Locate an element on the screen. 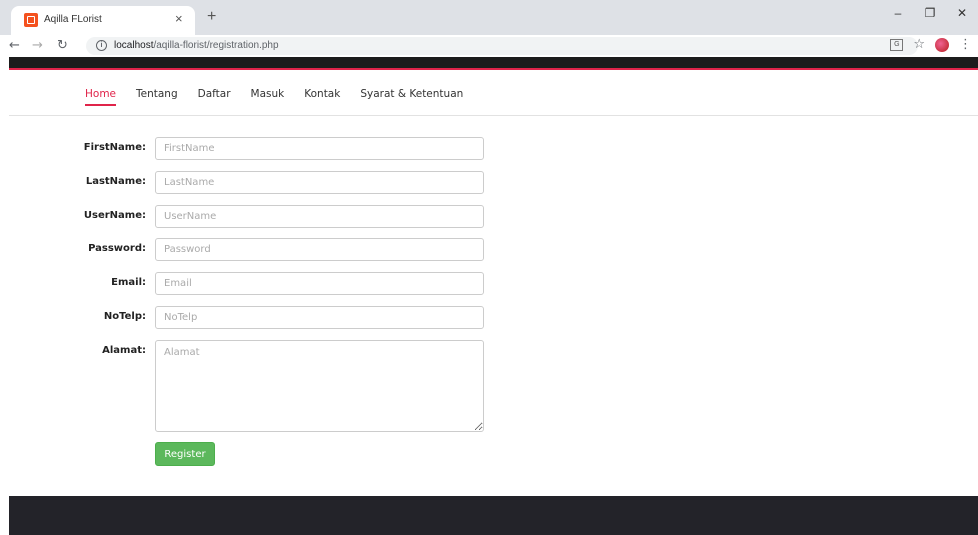 This screenshot has height=535, width=978. lastname-label: LastName: is located at coordinates (115, 181).